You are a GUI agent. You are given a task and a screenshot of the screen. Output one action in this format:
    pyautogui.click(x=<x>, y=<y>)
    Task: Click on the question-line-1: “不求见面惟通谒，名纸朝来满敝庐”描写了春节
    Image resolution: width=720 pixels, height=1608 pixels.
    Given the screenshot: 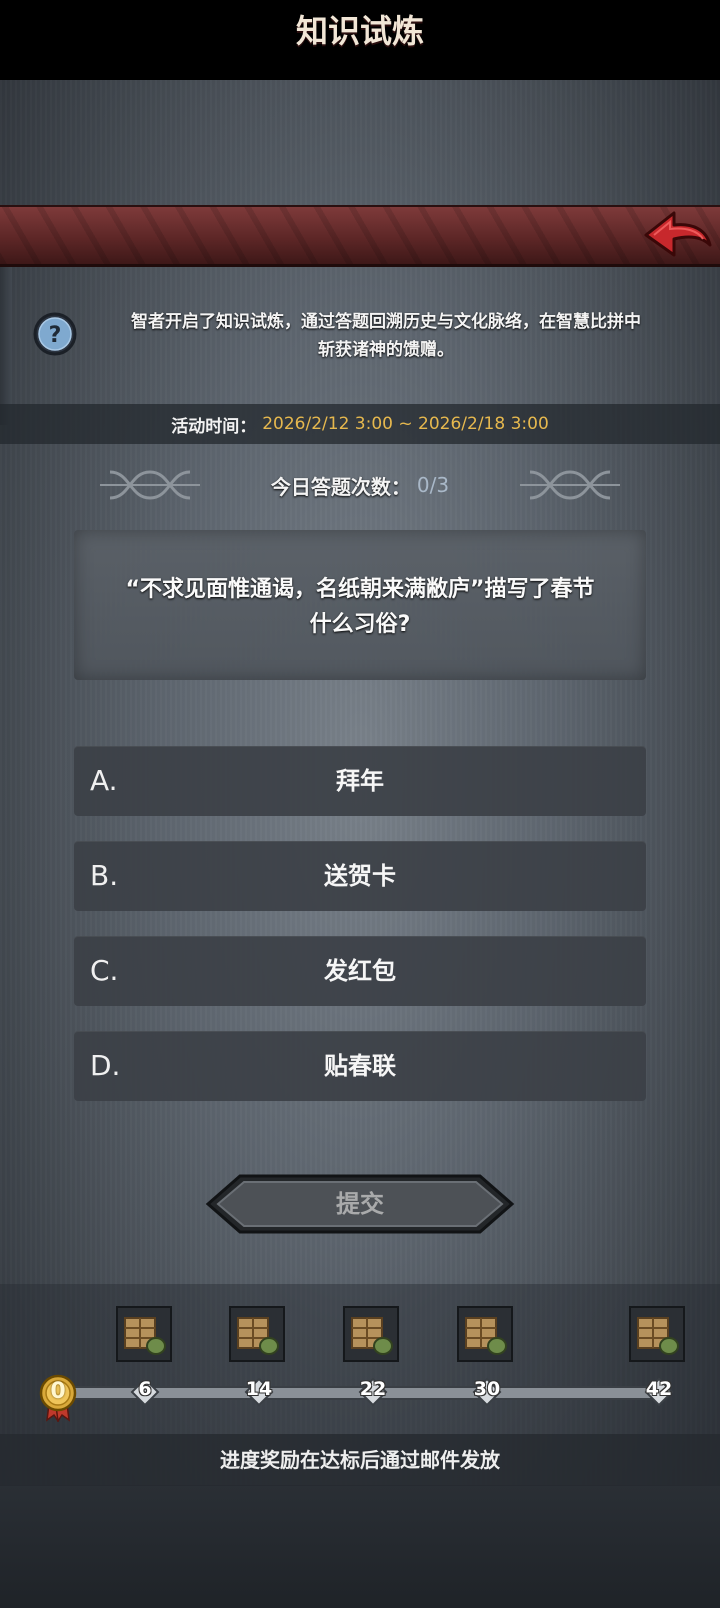 What is the action you would take?
    pyautogui.click(x=360, y=589)
    